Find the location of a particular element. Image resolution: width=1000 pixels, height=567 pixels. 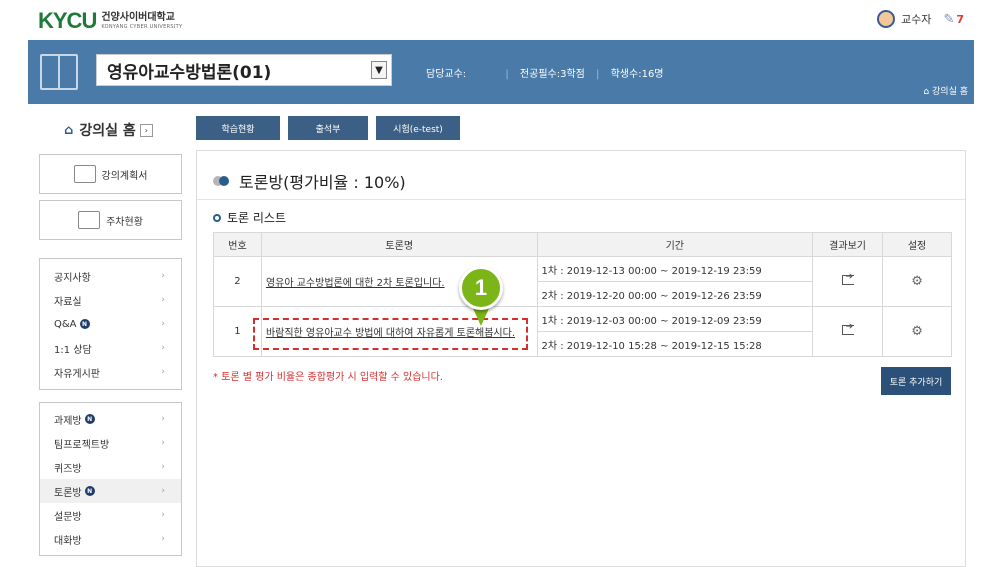

section-title: 토론 리스트 is located at coordinates (249, 217).